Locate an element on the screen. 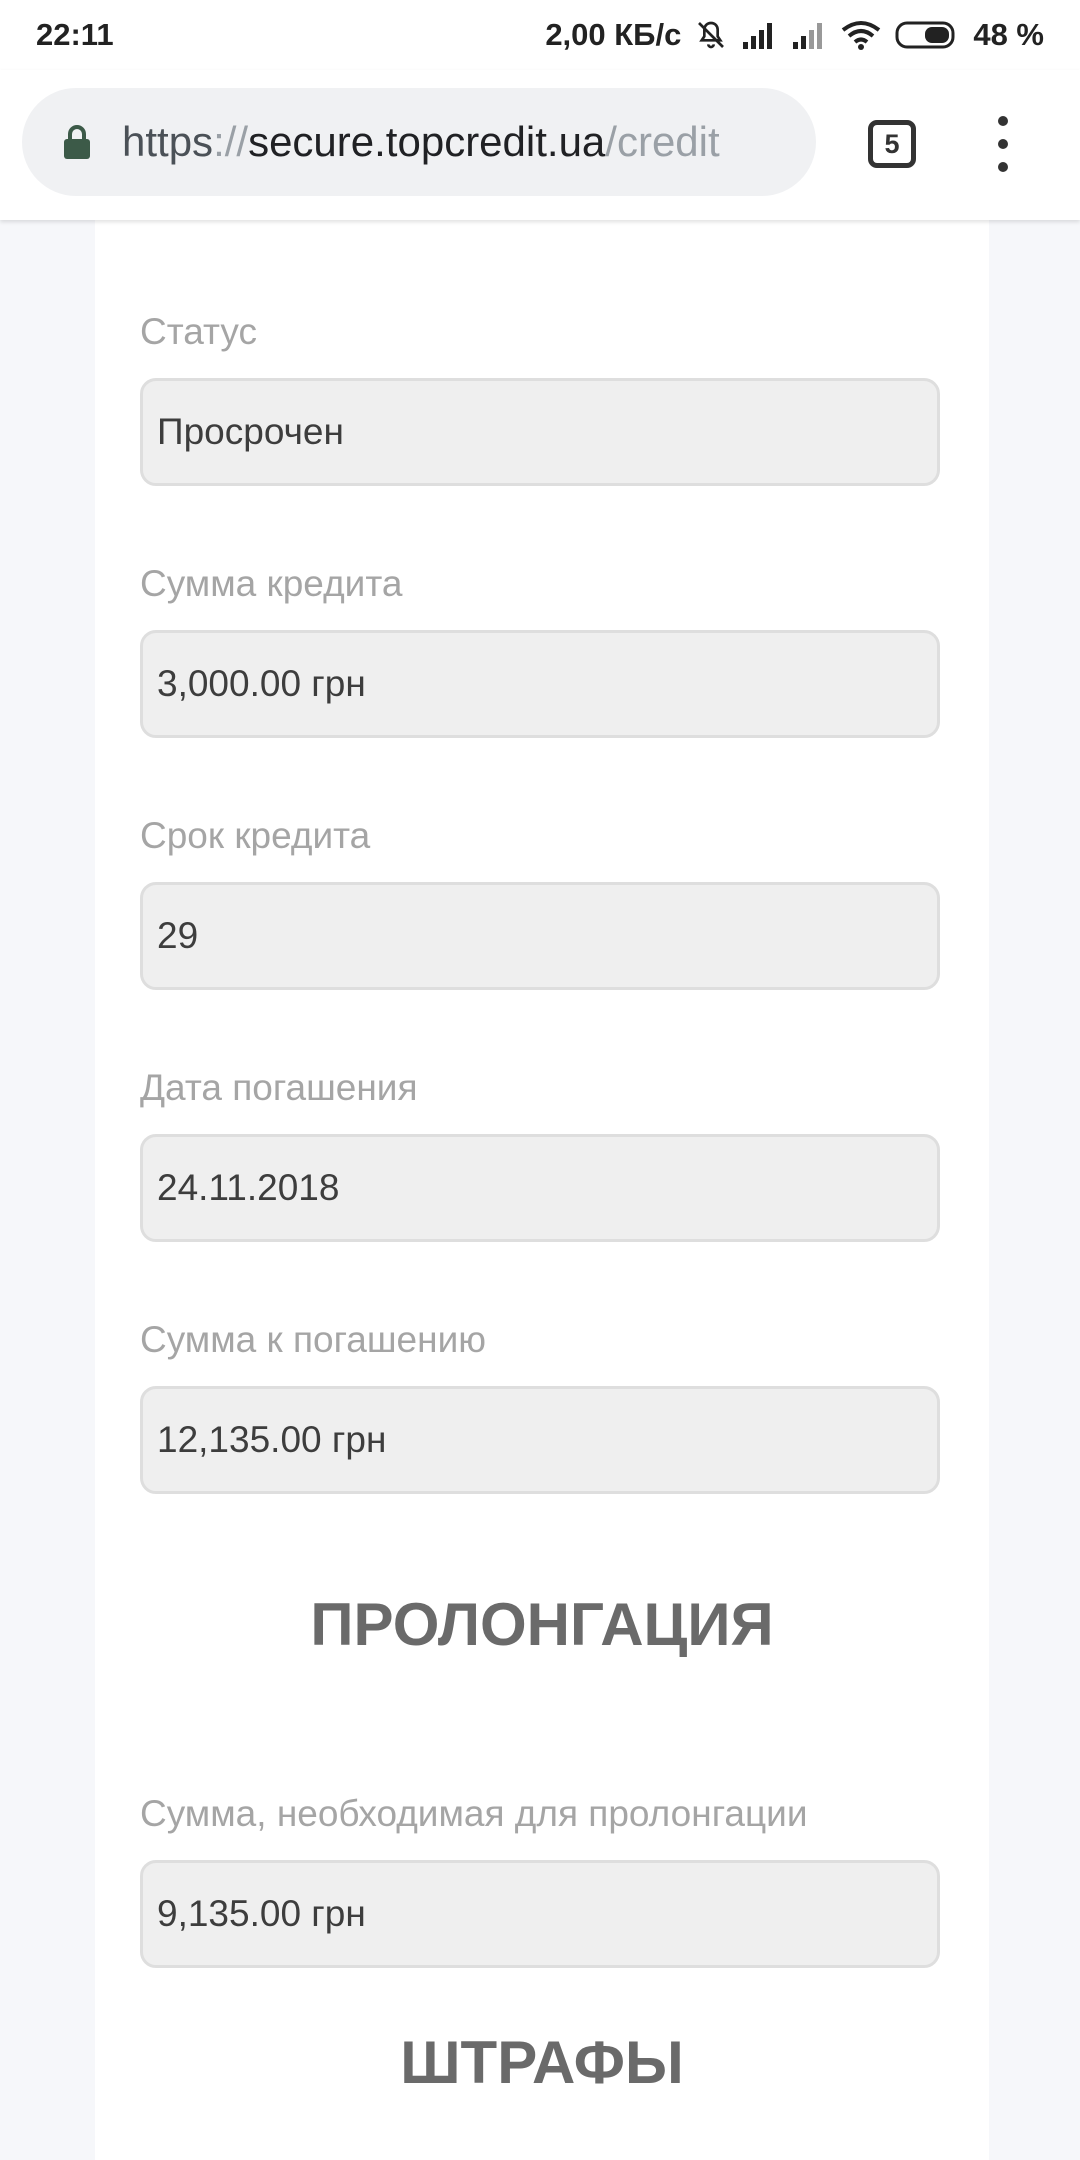 Image resolution: width=1080 pixels, height=2160 pixels. battery-icon is located at coordinates (927, 35).